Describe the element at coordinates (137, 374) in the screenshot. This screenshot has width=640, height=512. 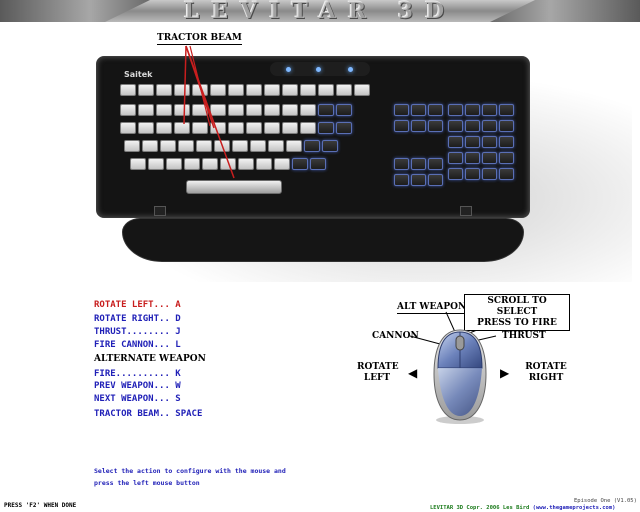
I see `binding-fire: FIRE.......... K` at that location.